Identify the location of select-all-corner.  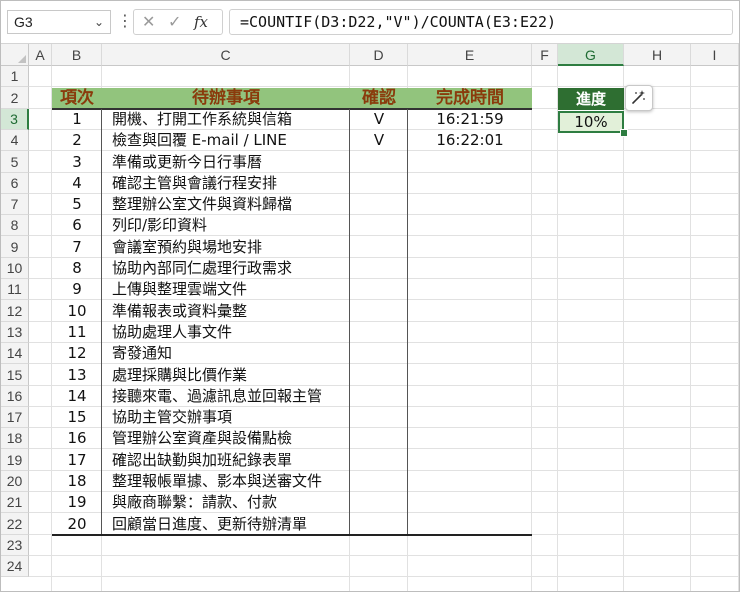
(15, 55).